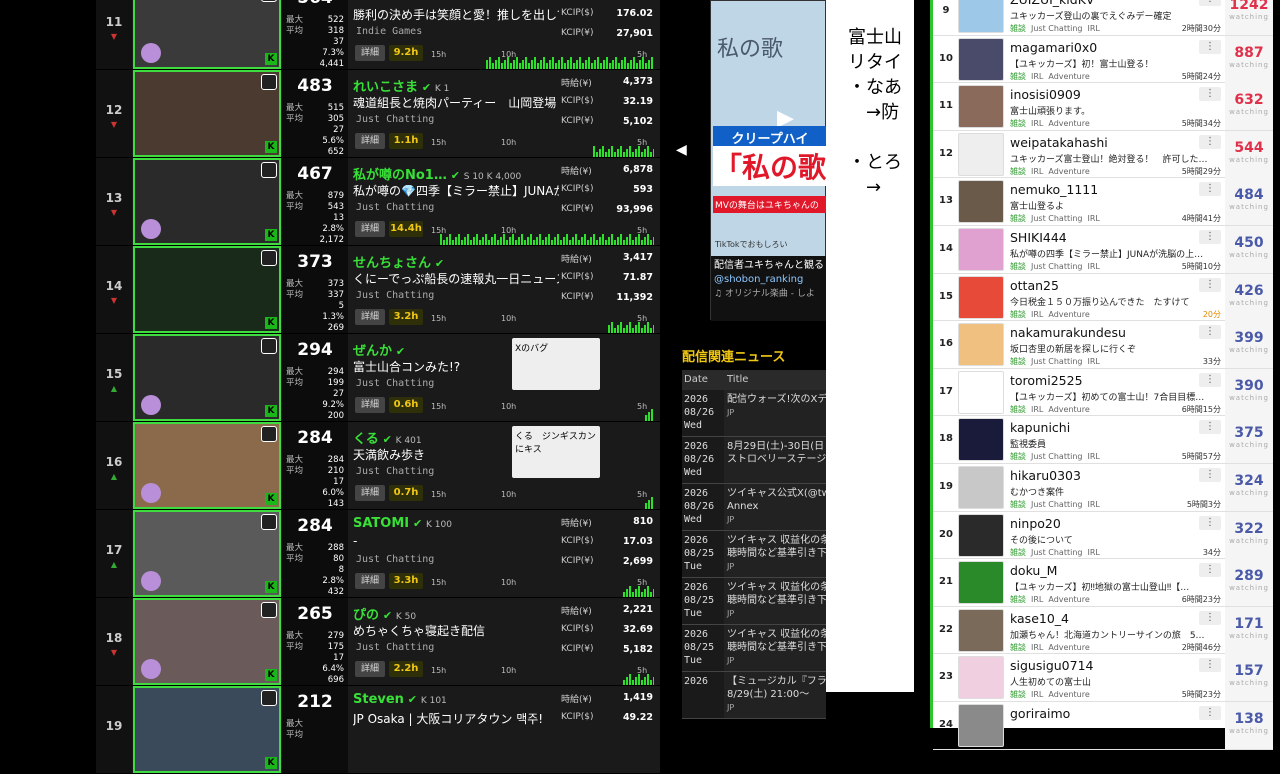  Describe the element at coordinates (1040, 713) in the screenshot. I see `streamer-name: goriraimo` at that location.